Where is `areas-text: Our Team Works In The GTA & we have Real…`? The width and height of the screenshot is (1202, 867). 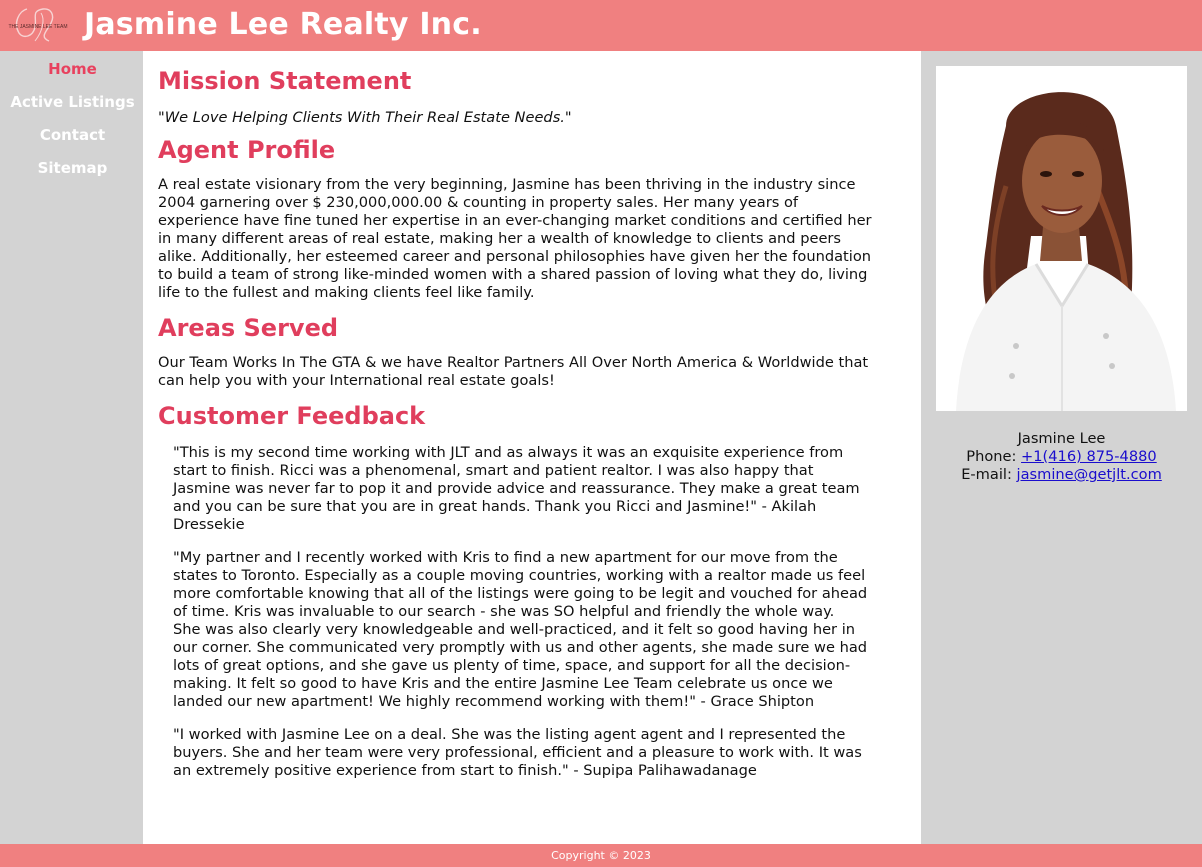 areas-text: Our Team Works In The GTA & we have Real… is located at coordinates (532, 372).